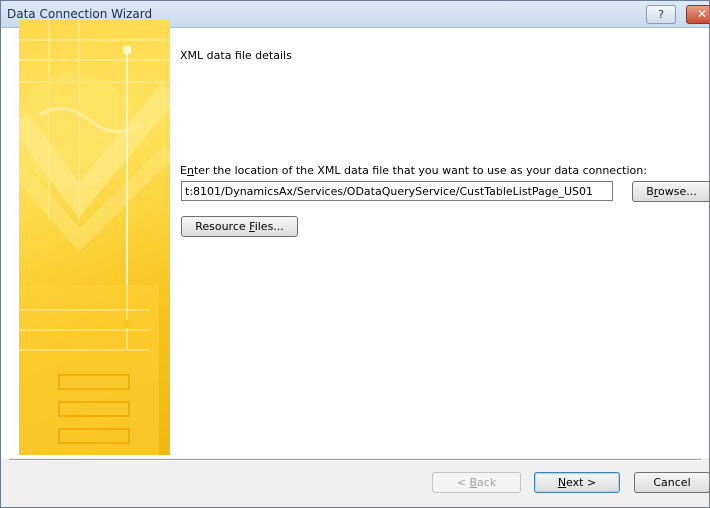 Image resolution: width=710 pixels, height=508 pixels. What do you see at coordinates (577, 482) in the screenshot?
I see `next-button: Next >` at bounding box center [577, 482].